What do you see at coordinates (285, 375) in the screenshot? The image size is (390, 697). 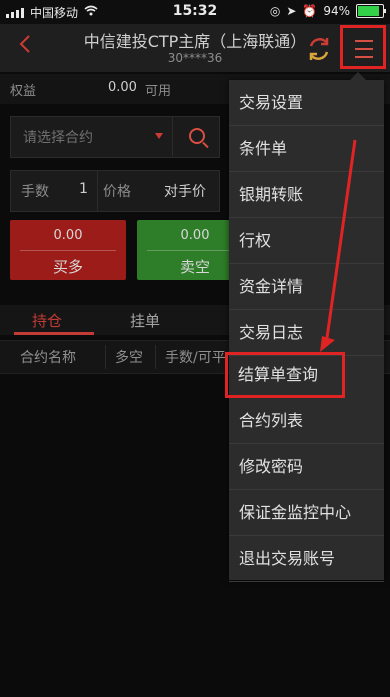 I see `menu-item-settlement-query: 结算单查询` at bounding box center [285, 375].